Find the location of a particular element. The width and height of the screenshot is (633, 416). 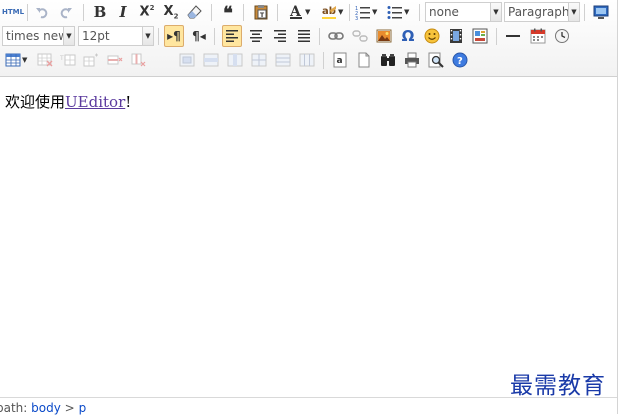

rtl-button: ¶◂ is located at coordinates (199, 36).